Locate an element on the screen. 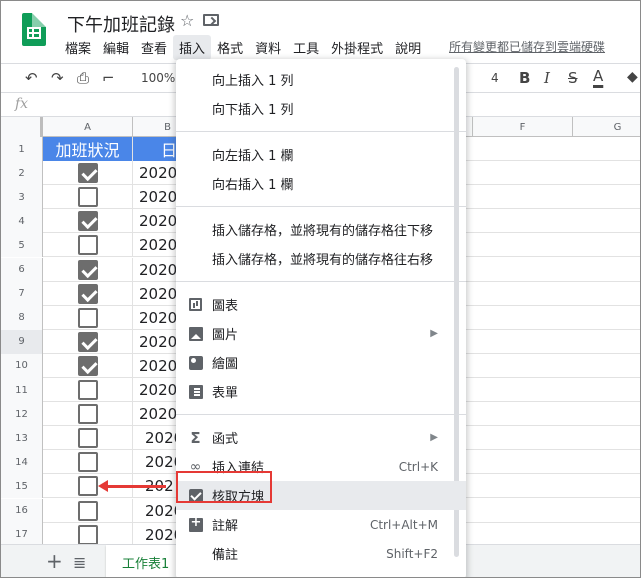  row-header: 14 is located at coordinates (22, 462).